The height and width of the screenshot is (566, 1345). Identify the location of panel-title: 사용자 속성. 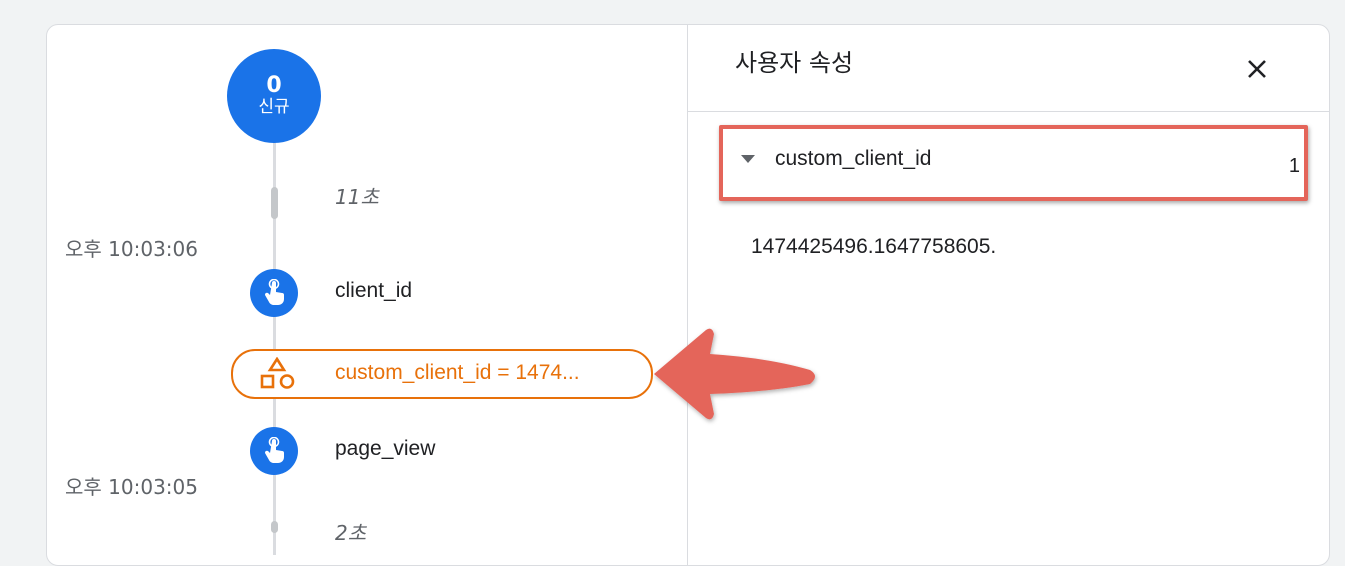
(794, 63).